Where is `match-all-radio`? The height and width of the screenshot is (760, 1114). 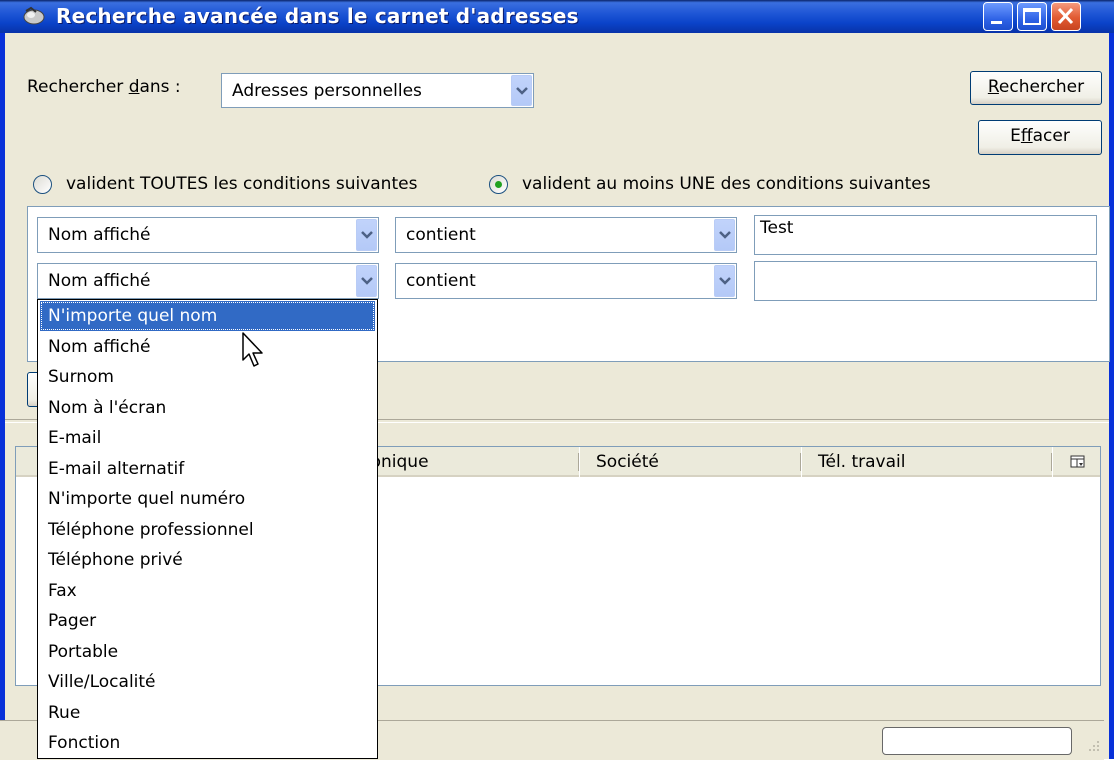
match-all-radio is located at coordinates (42, 184).